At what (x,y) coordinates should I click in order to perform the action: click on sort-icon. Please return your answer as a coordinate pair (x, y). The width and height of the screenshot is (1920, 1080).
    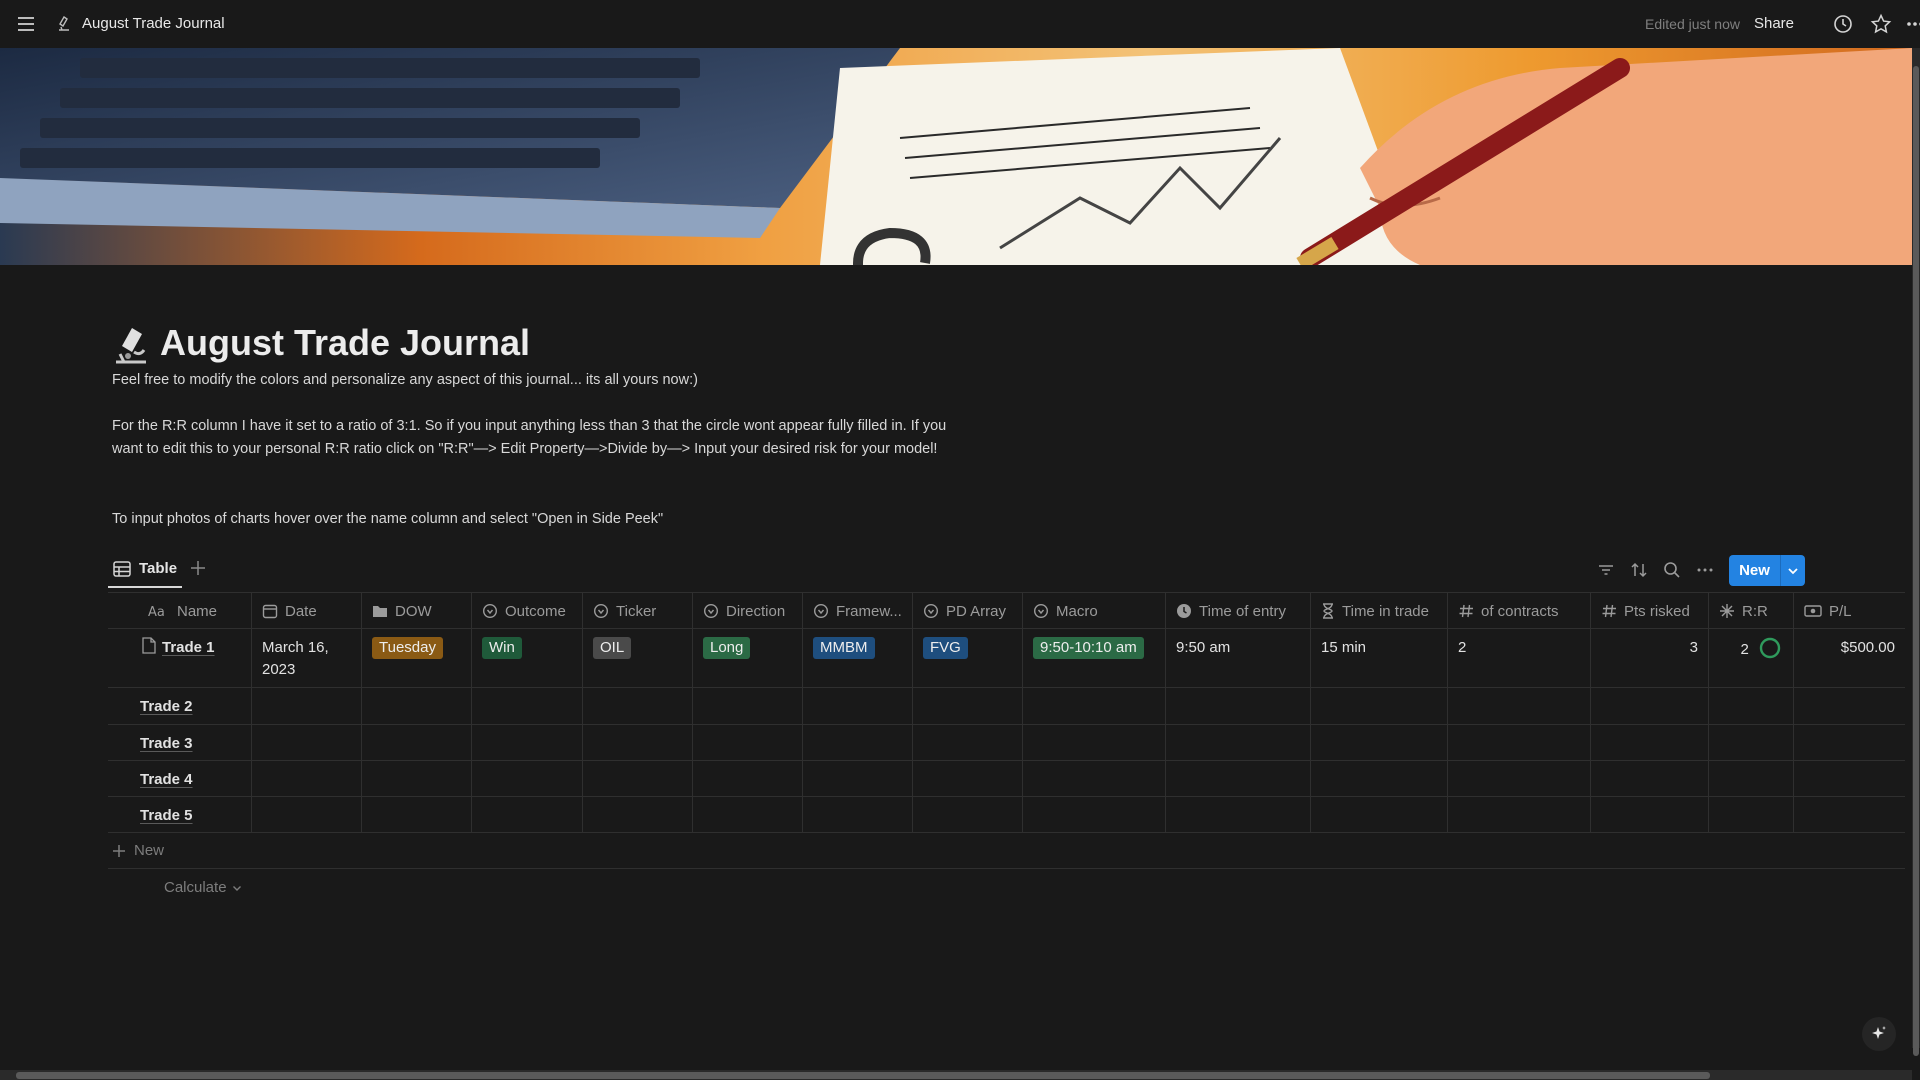
    Looking at the image, I should click on (1639, 570).